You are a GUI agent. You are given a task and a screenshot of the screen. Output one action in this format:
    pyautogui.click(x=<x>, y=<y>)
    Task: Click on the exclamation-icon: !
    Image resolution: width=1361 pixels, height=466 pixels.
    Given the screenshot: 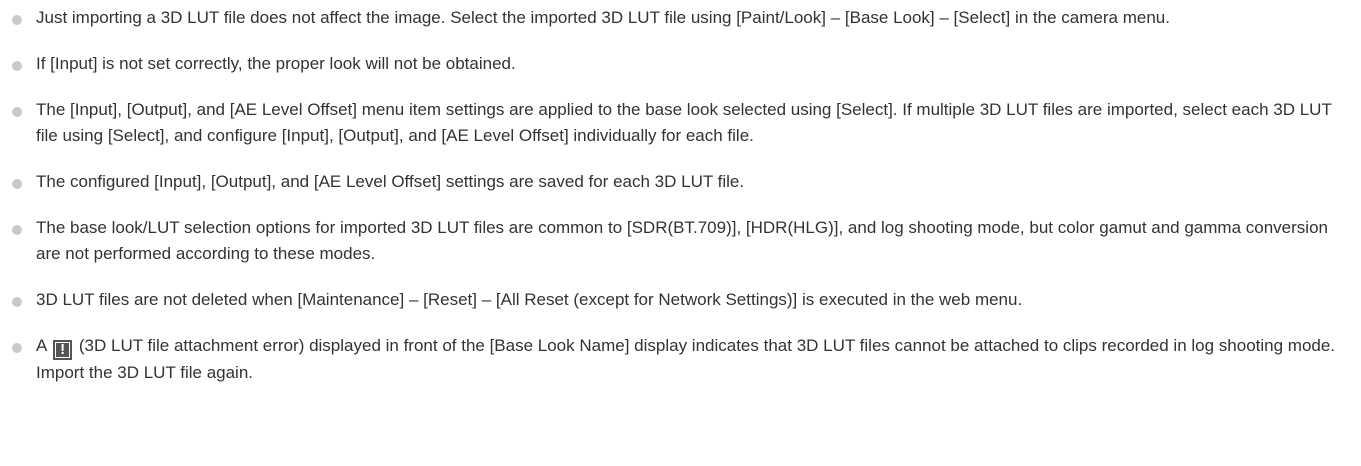 What is the action you would take?
    pyautogui.click(x=63, y=350)
    